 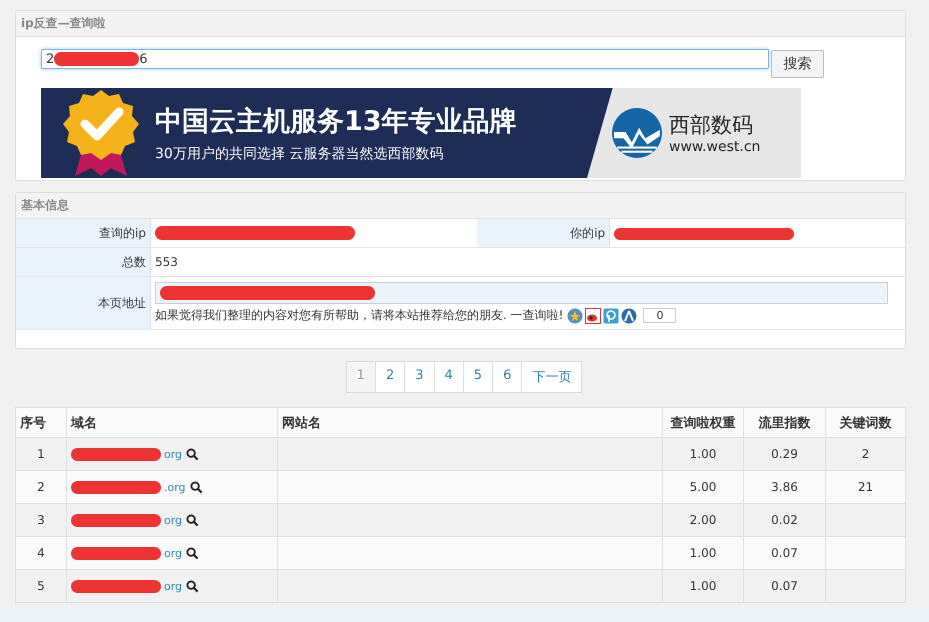 What do you see at coordinates (507, 377) in the screenshot?
I see `page-link: 6` at bounding box center [507, 377].